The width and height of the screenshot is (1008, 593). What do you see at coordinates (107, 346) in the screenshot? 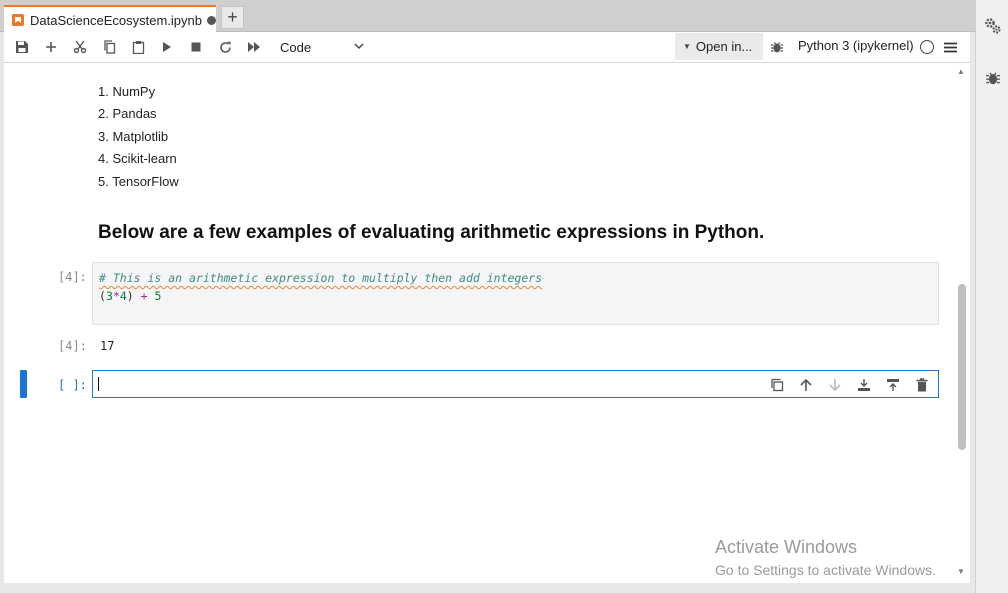
I see `cell-output: 17` at bounding box center [107, 346].